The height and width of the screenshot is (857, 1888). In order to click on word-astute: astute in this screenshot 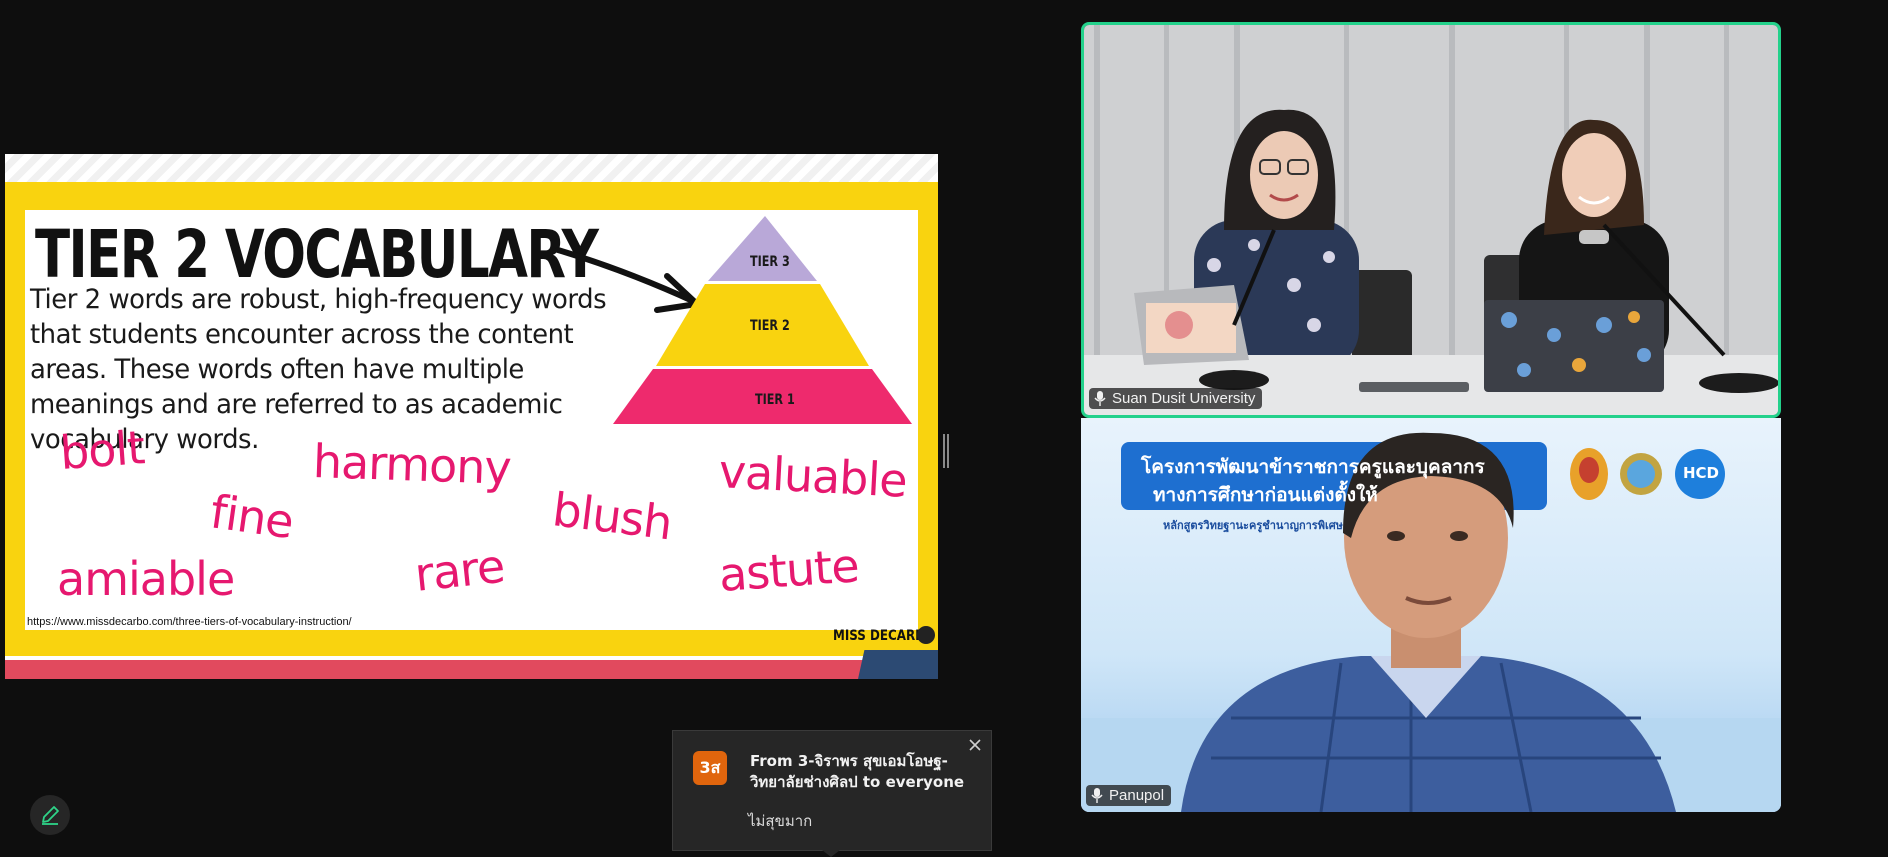, I will do `click(789, 570)`.